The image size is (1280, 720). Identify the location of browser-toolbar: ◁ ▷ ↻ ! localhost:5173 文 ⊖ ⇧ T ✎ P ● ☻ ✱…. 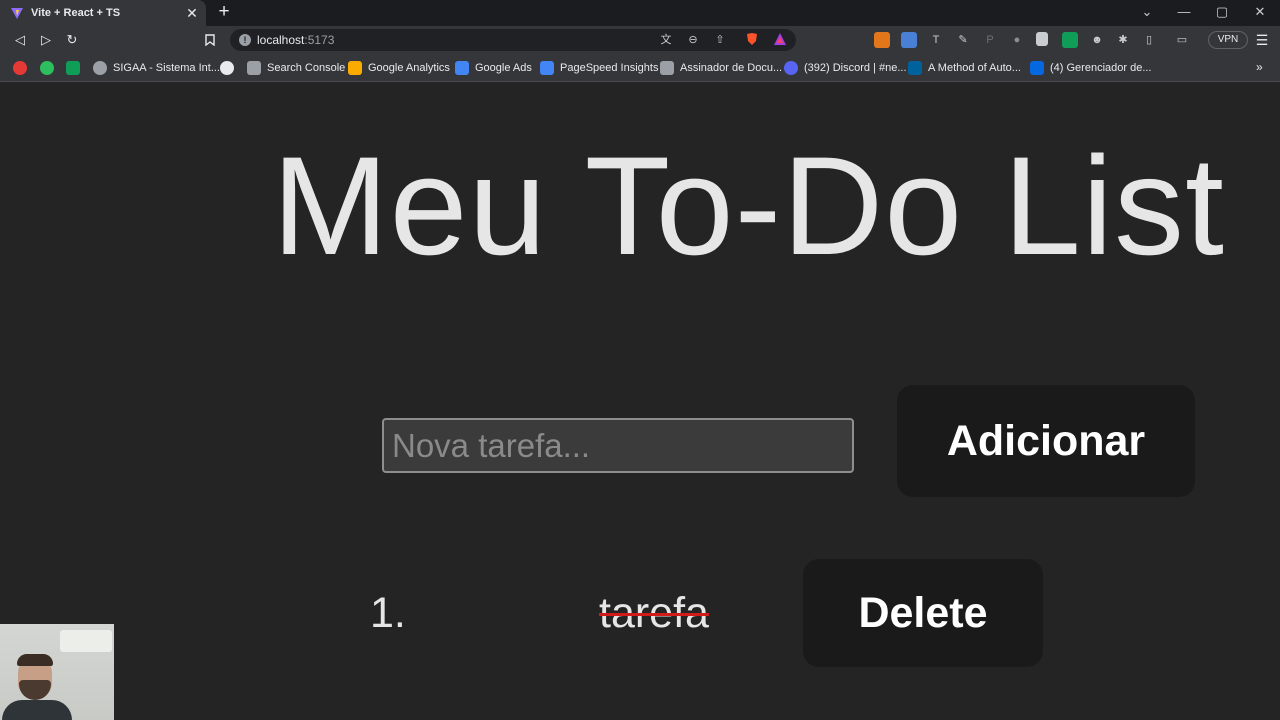
(640, 40).